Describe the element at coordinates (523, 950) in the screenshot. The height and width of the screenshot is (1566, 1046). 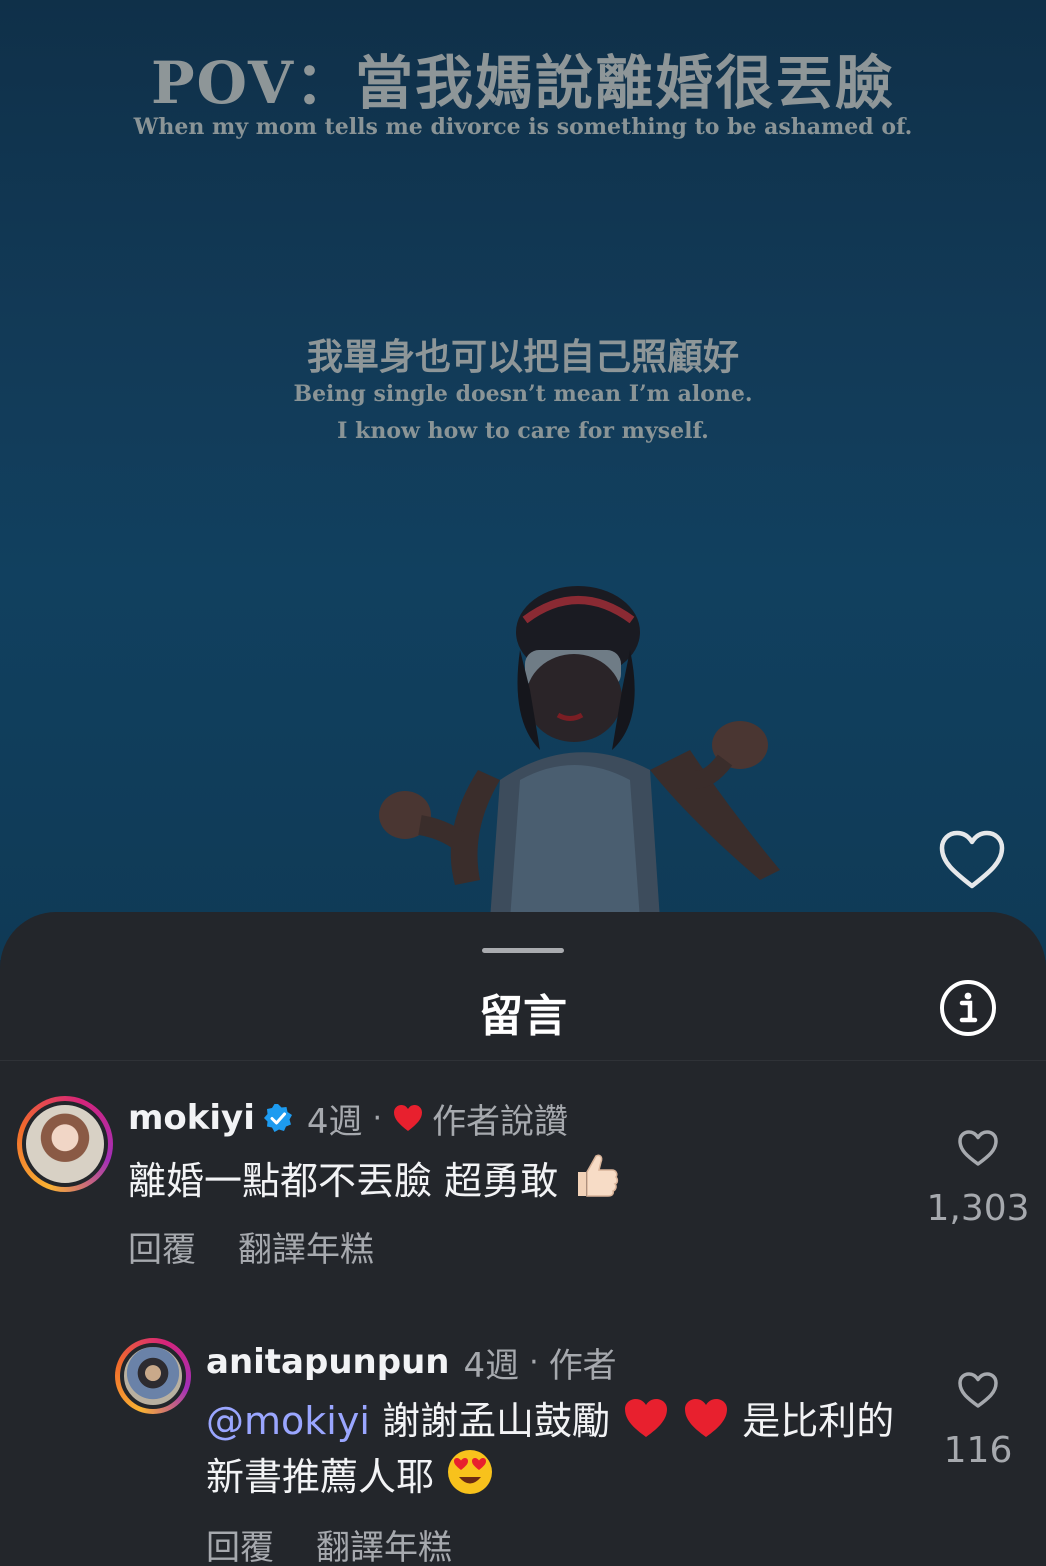
I see `sheet-grabber` at that location.